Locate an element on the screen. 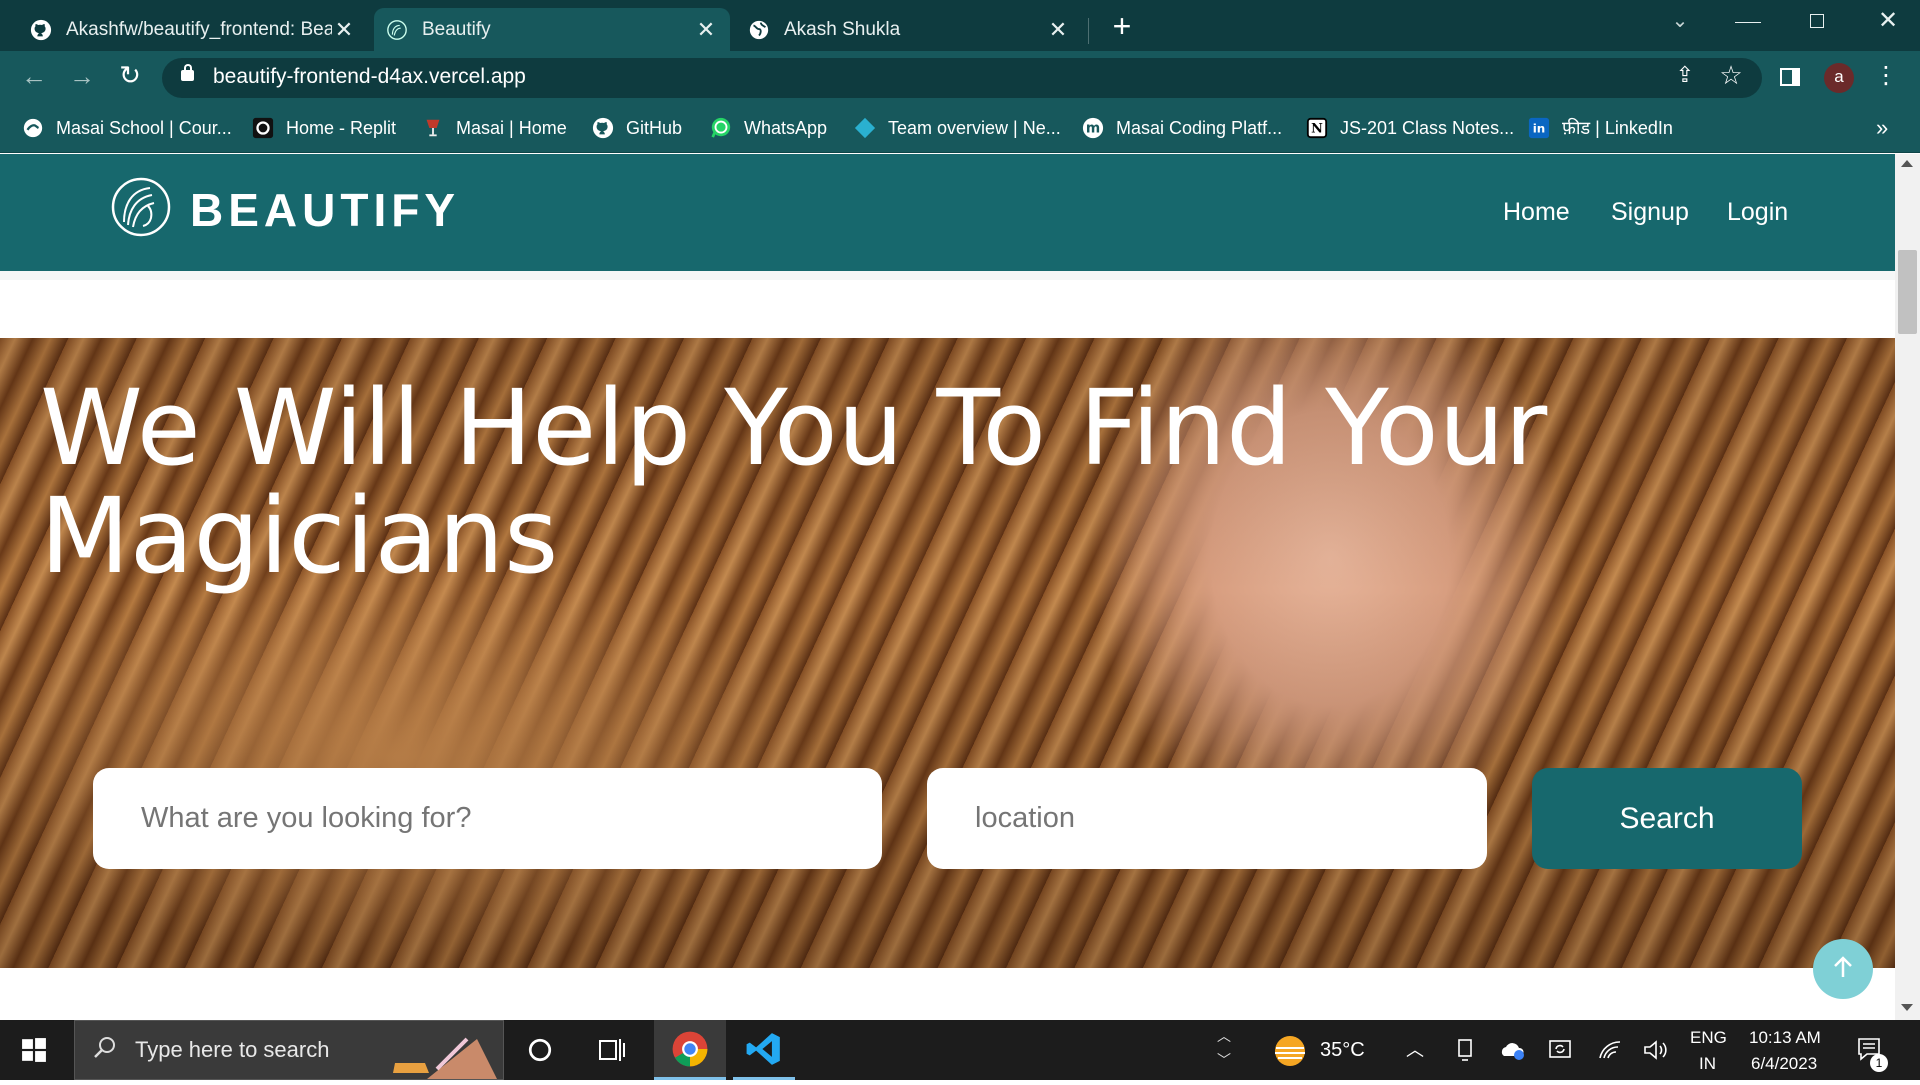  restore-icon is located at coordinates (1817, 21).